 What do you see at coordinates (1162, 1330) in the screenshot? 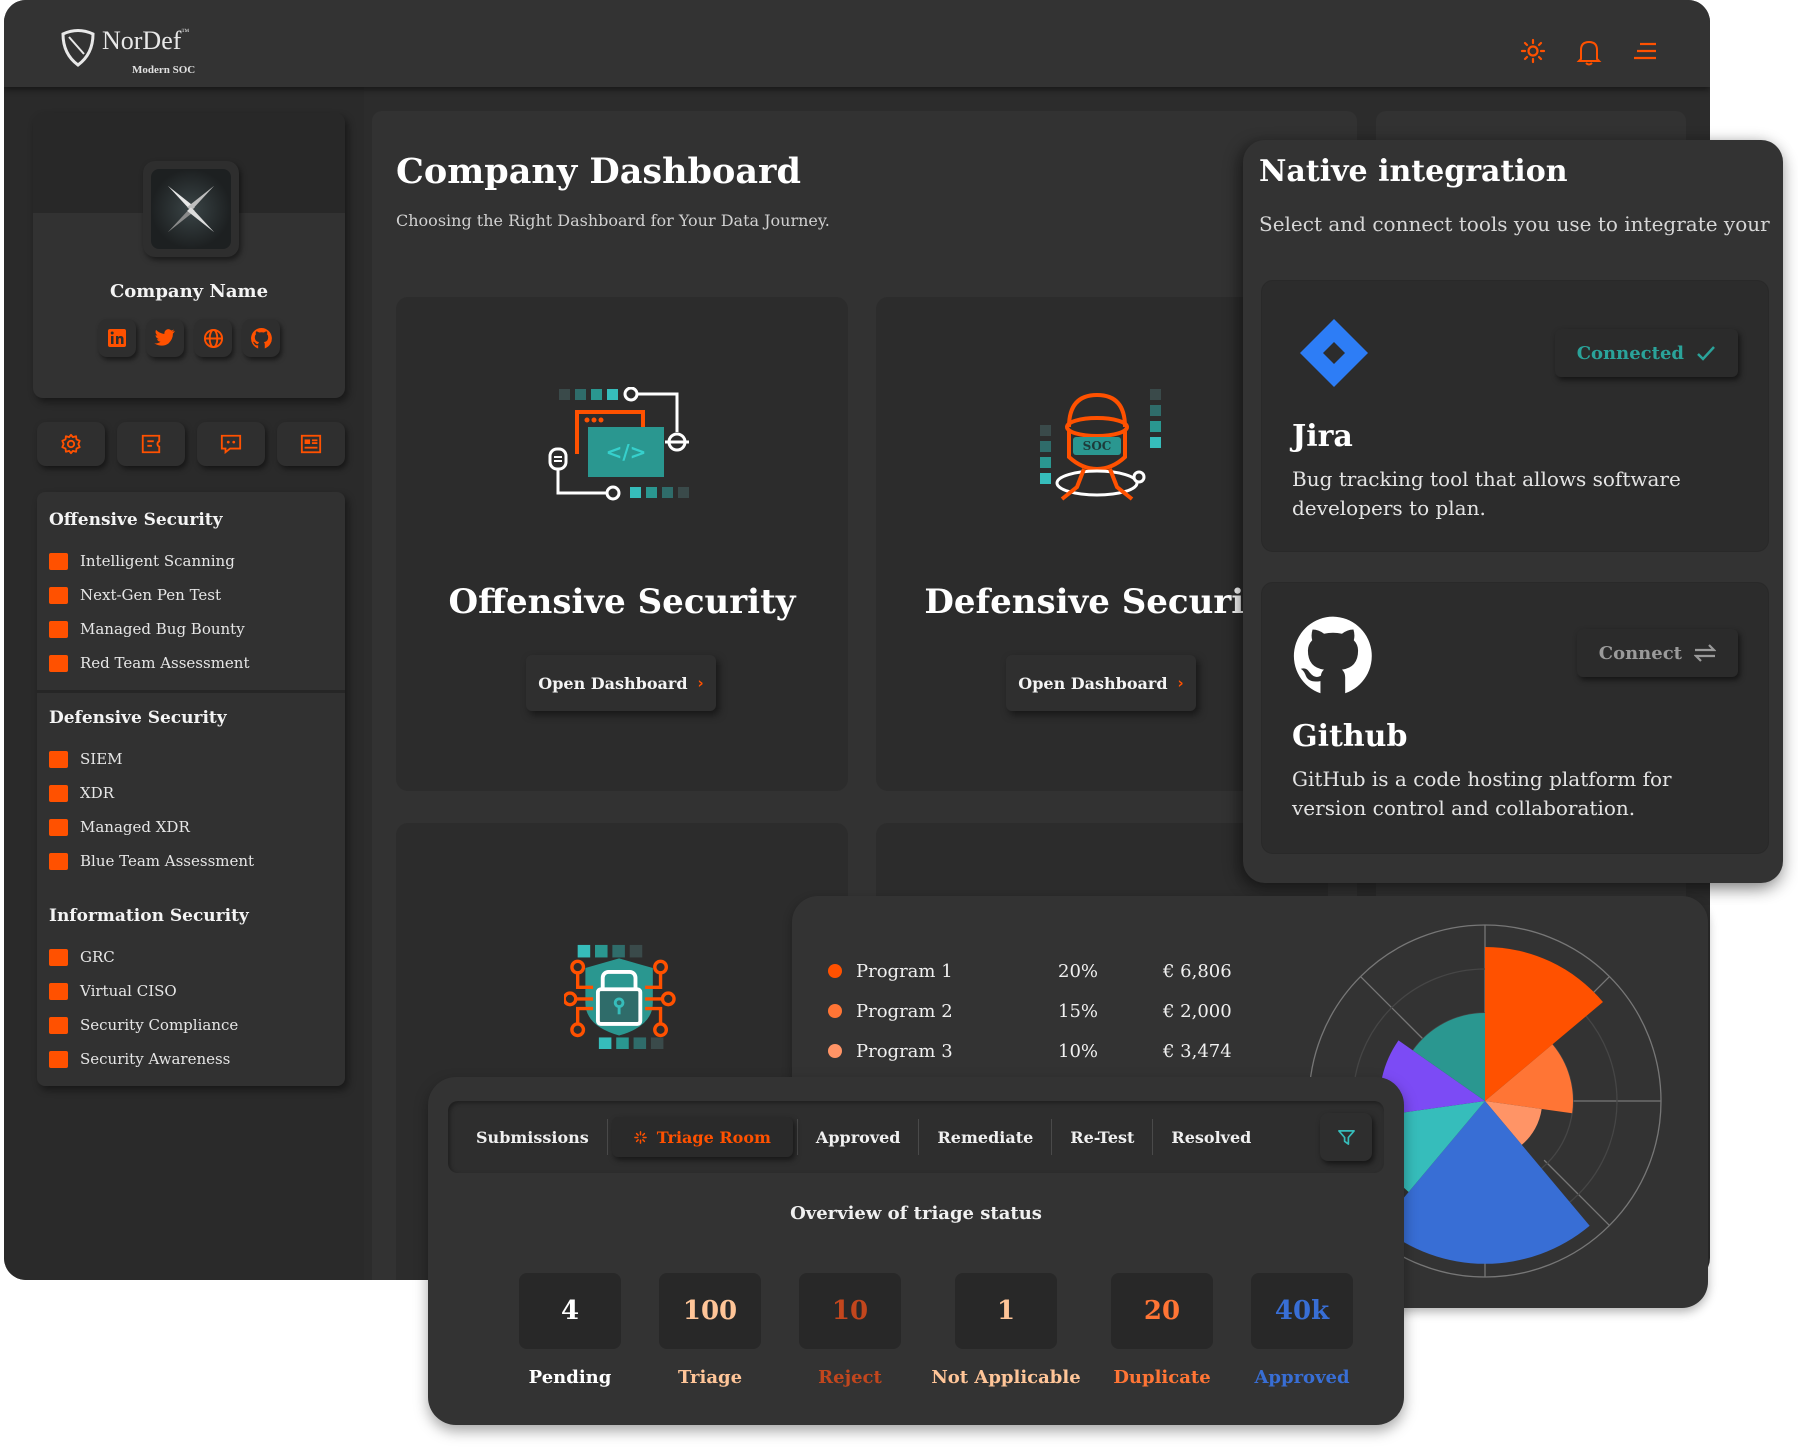
I see `stat-duplicate: 20 Duplicate` at bounding box center [1162, 1330].